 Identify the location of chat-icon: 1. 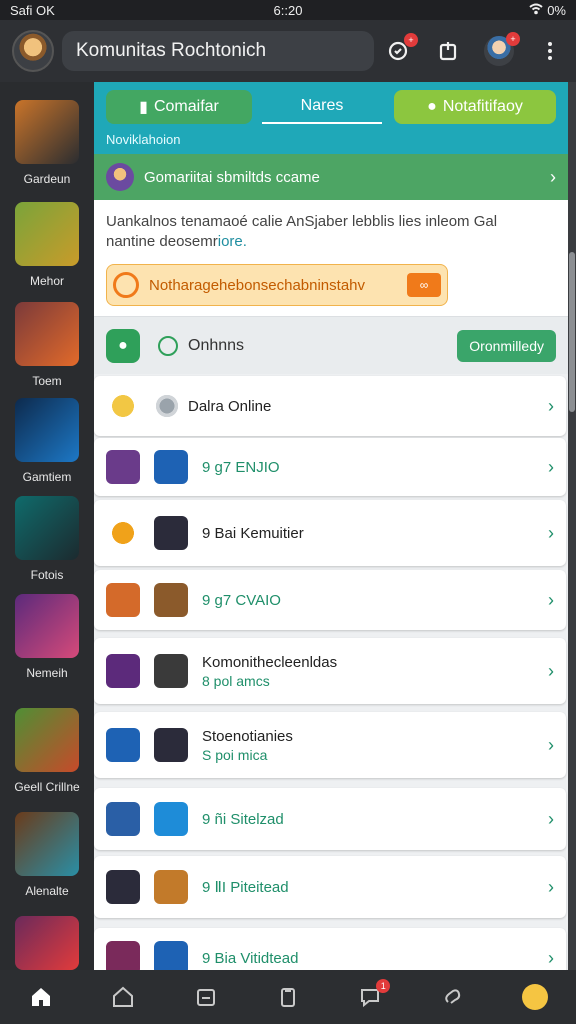
(373, 995).